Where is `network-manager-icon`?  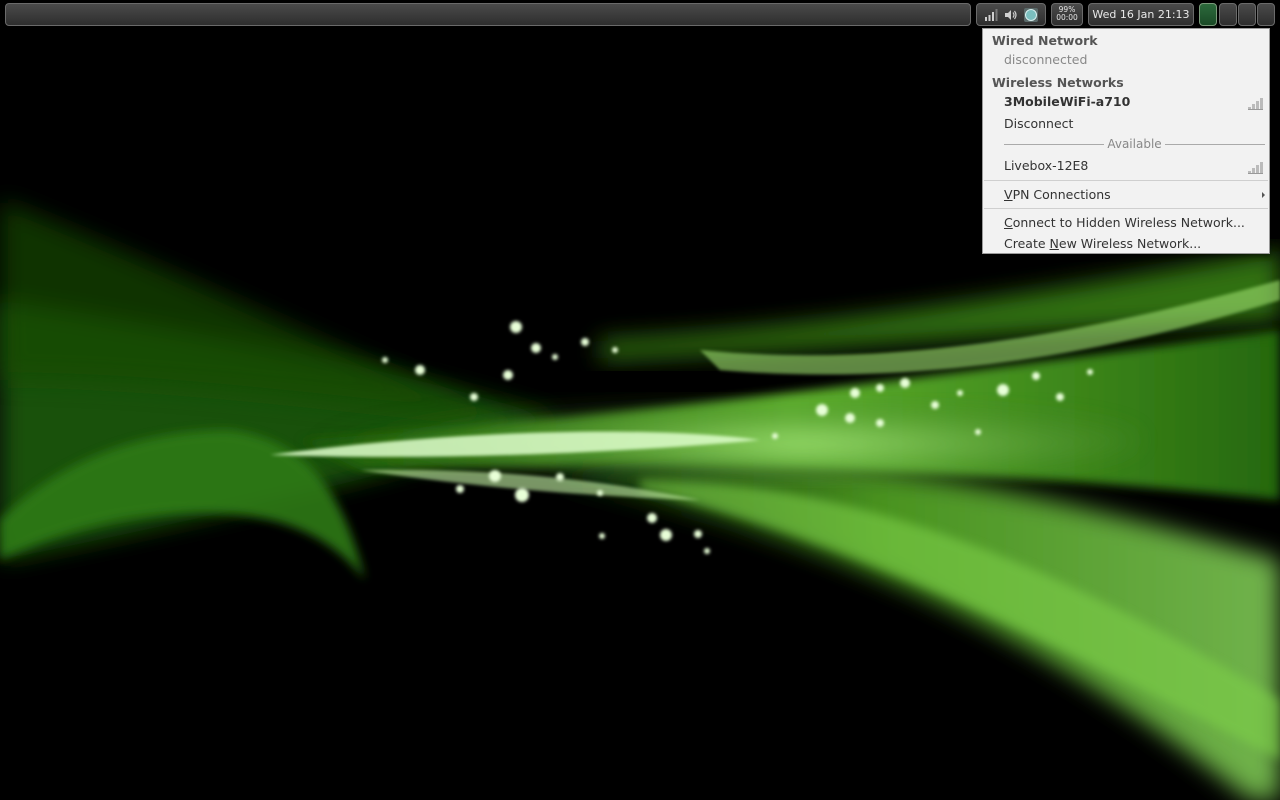
network-manager-icon is located at coordinates (1031, 15).